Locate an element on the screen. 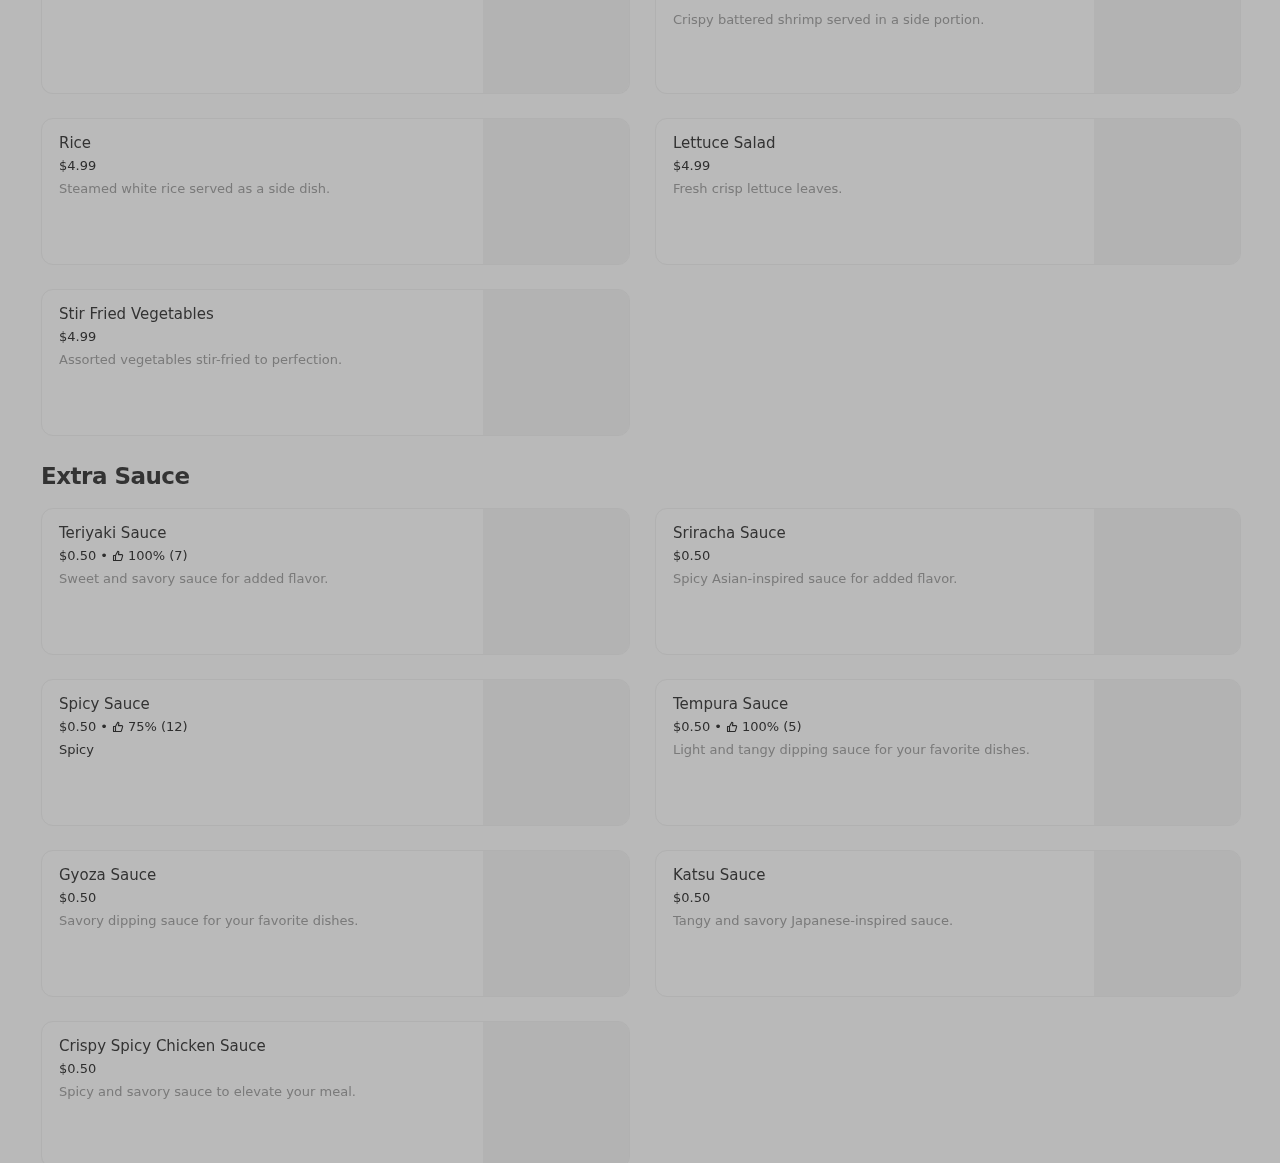 This screenshot has height=1163, width=1280. menu-item-card: Katsu Sauce $0.50 Tangy and savory Japanese-inspired sauce. is located at coordinates (948, 923).